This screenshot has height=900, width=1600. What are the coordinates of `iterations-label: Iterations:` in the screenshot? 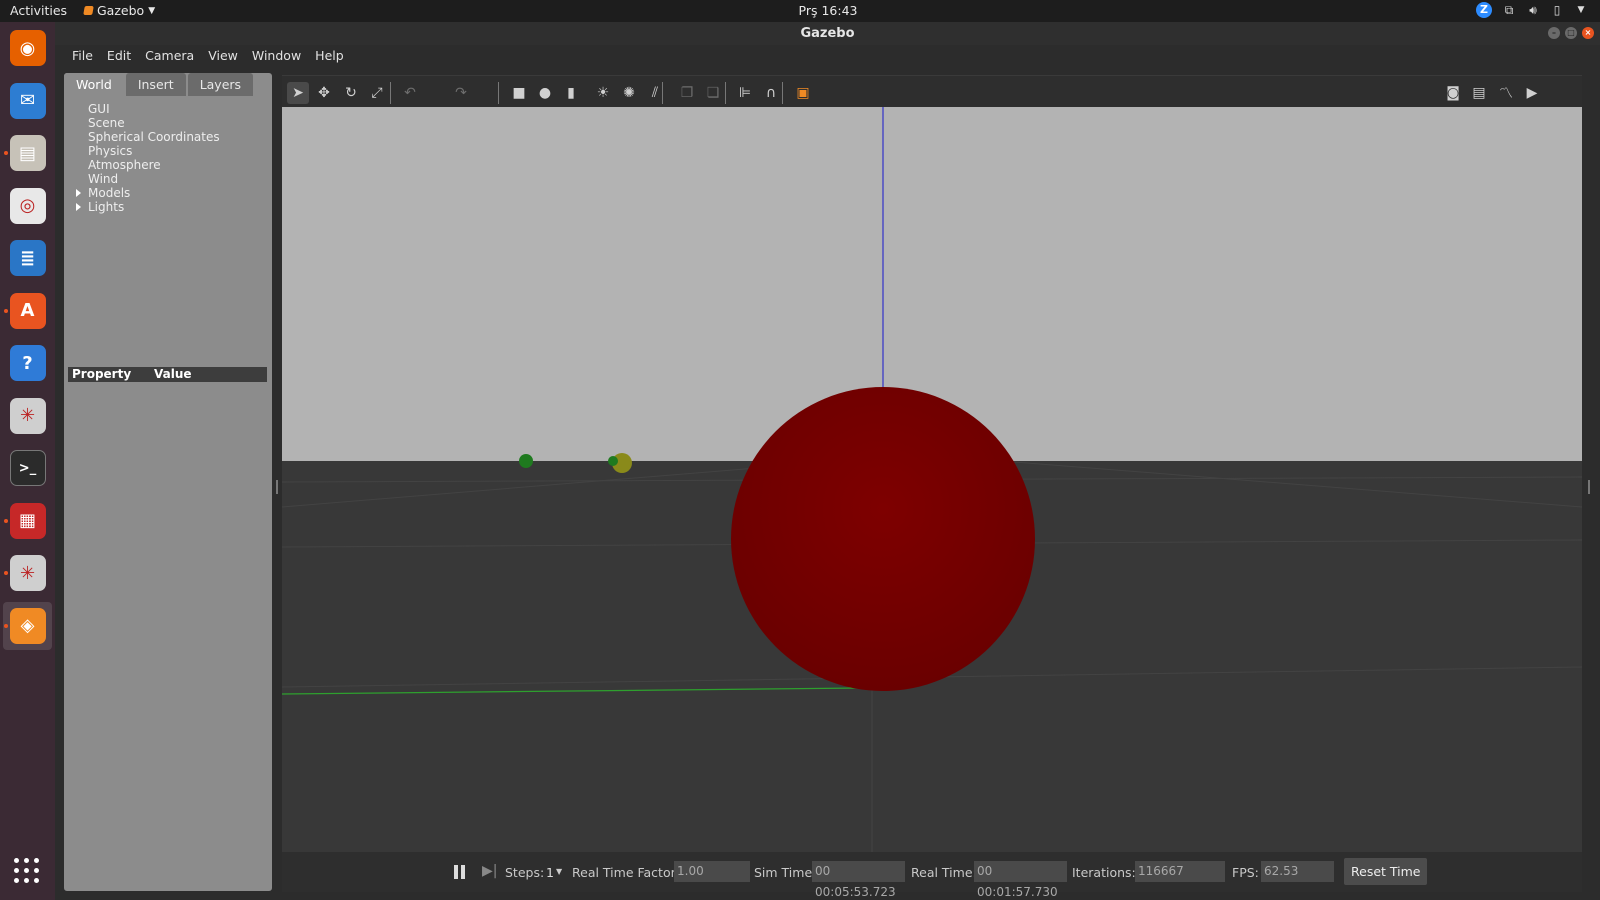 It's located at (1104, 872).